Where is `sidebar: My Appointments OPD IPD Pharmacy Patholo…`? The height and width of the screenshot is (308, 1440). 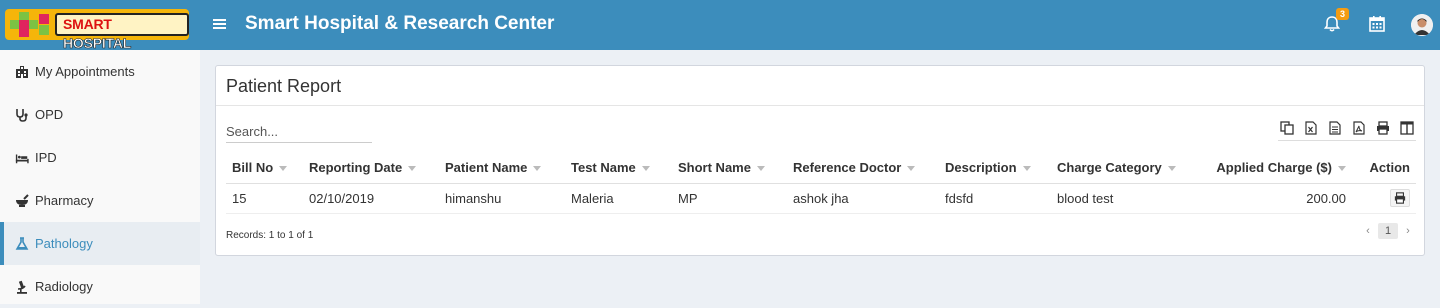
sidebar: My Appointments OPD IPD Pharmacy Patholo… is located at coordinates (100, 177).